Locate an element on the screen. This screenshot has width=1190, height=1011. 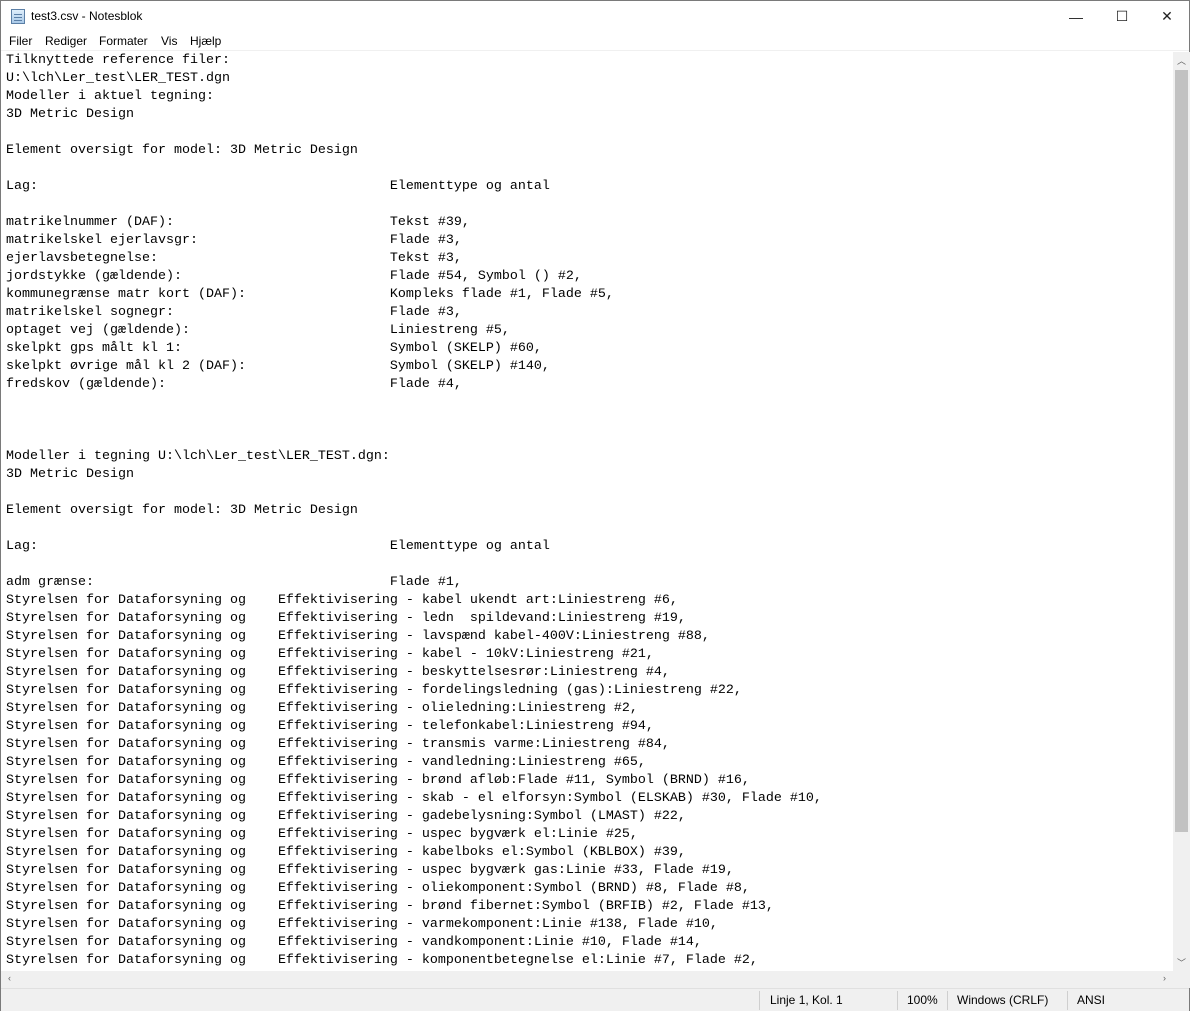
status-bar: Linje 1, Kol. 1 100% Windows (CRLF) ANSI is located at coordinates (595, 999).